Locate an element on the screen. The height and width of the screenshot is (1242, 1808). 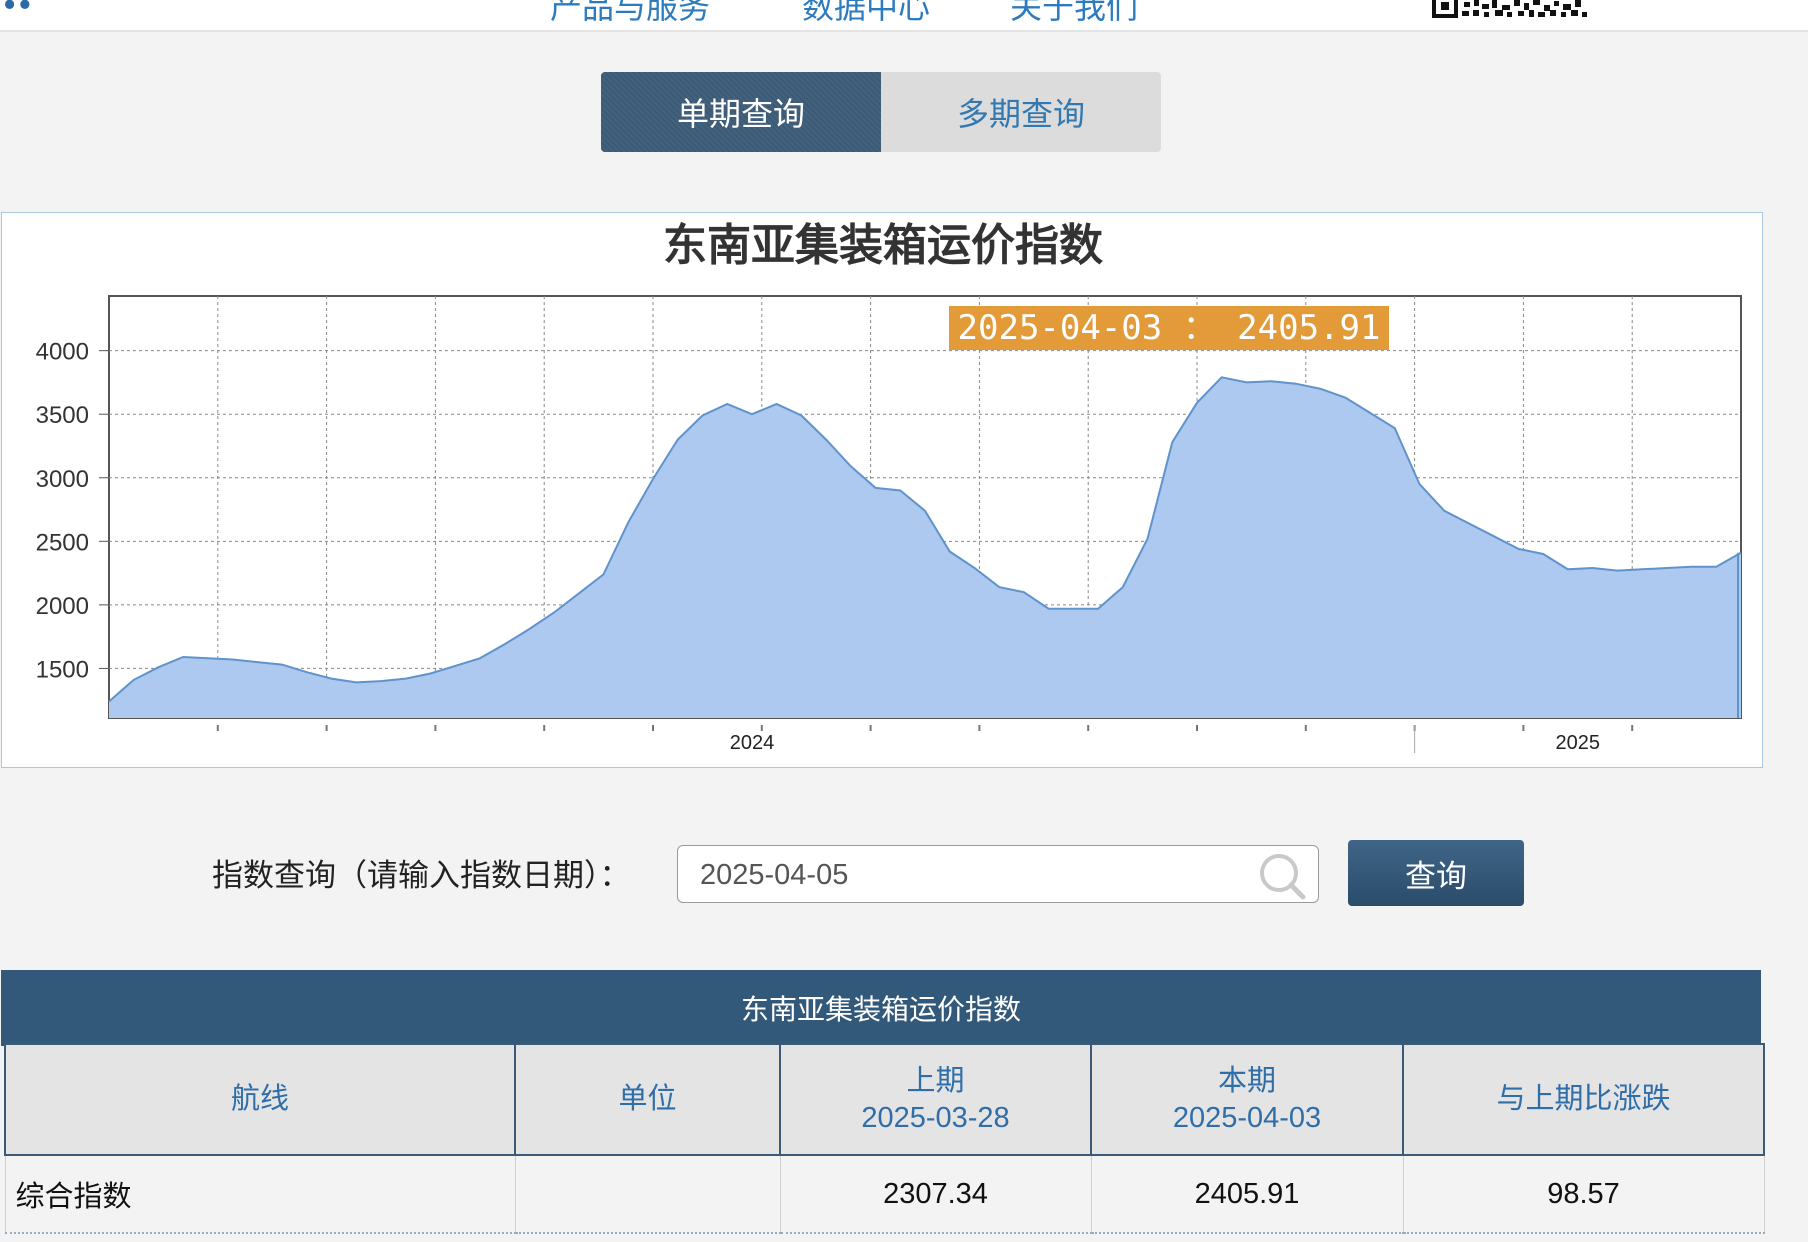
y-tick-label: 3000 is located at coordinates (62, 479).